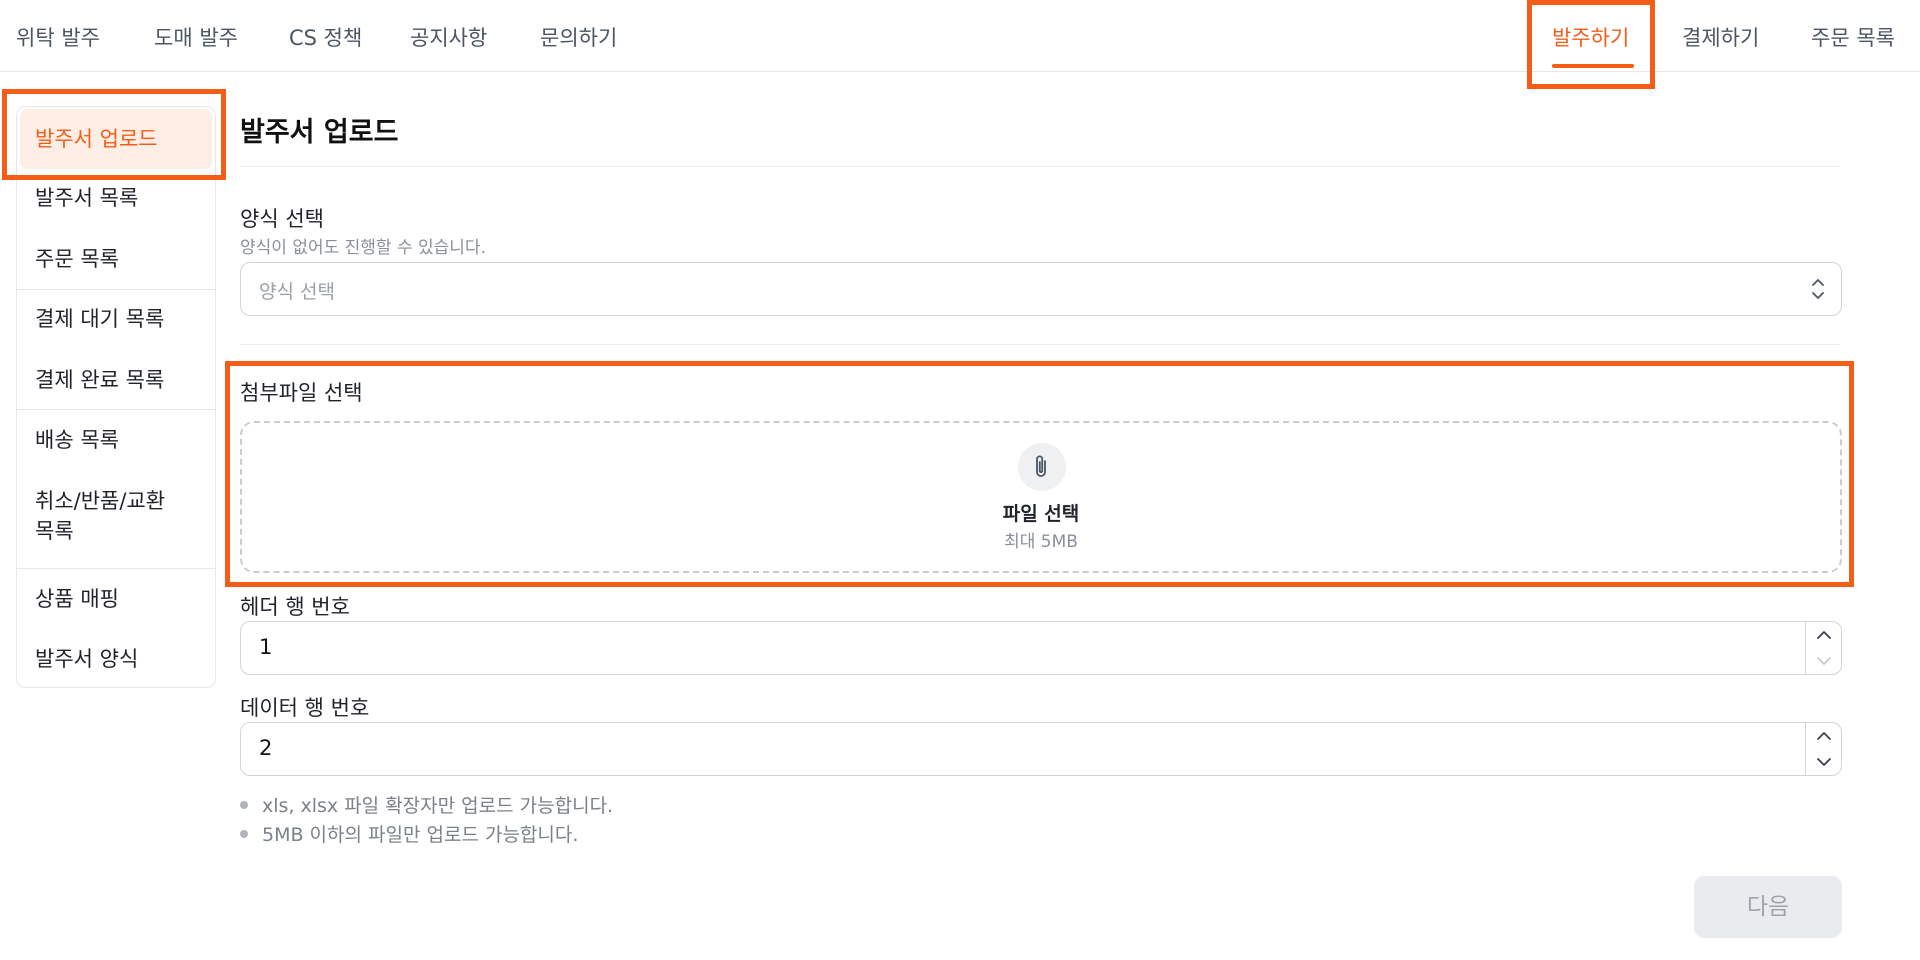  What do you see at coordinates (116, 516) in the screenshot?
I see `sidebar-item-cancel-return-exchange: 취소/반품/교환 목록` at bounding box center [116, 516].